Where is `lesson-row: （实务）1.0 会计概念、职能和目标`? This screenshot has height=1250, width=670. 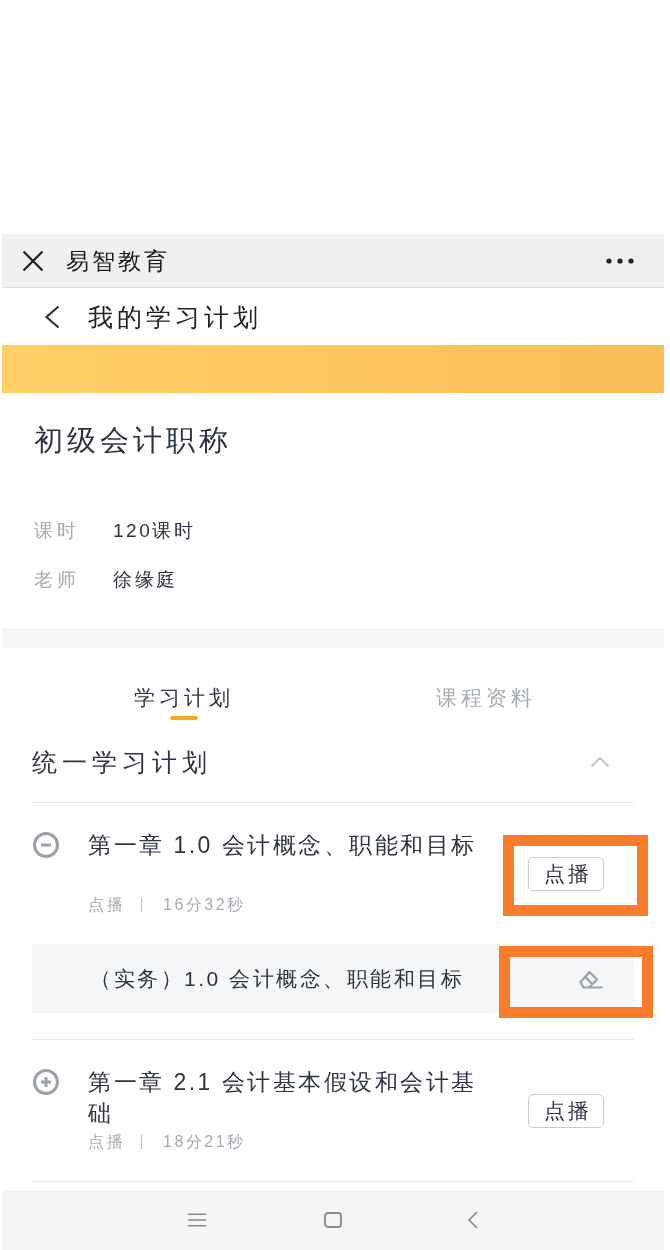
lesson-row: （实务）1.0 会计概念、职能和目标 is located at coordinates (333, 978).